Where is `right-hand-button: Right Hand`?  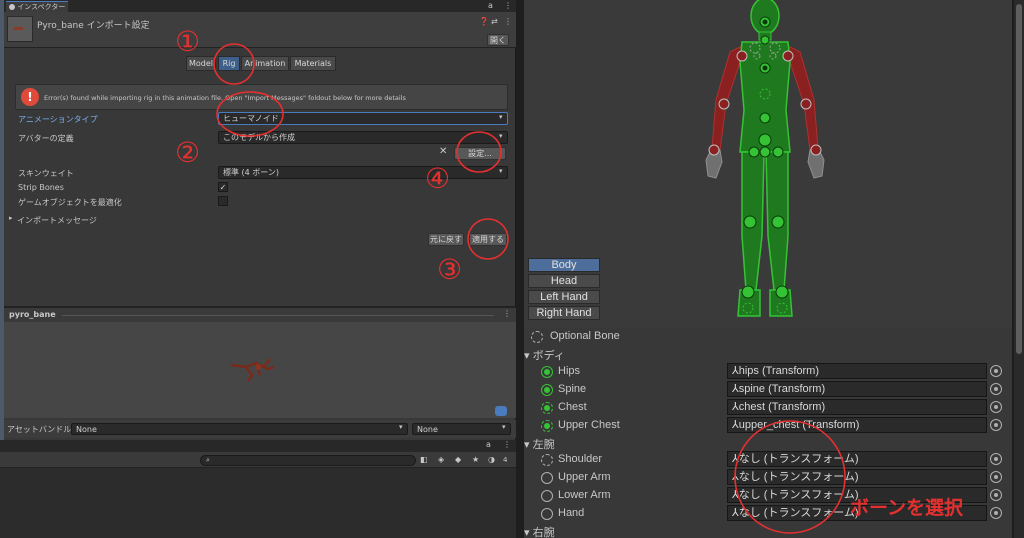 right-hand-button: Right Hand is located at coordinates (564, 313).